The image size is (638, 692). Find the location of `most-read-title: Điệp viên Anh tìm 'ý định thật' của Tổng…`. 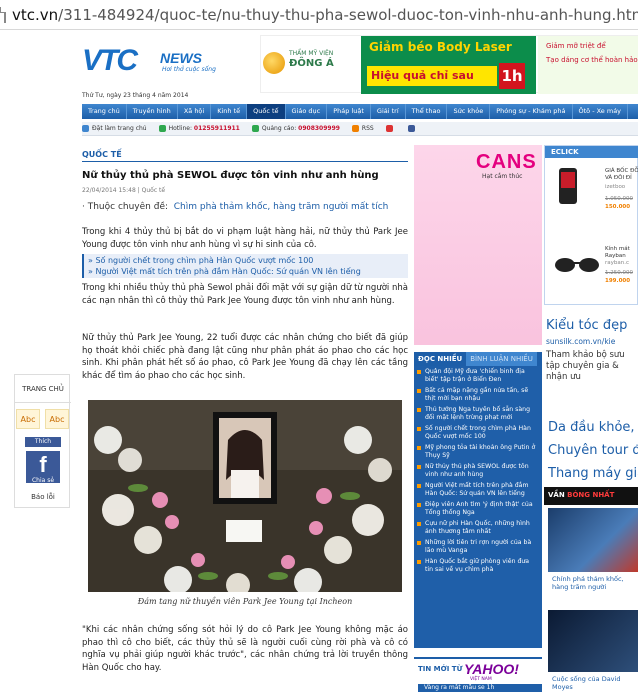

most-read-title: Điệp viên Anh tìm 'ý định thật' của Tổng… is located at coordinates (479, 508).